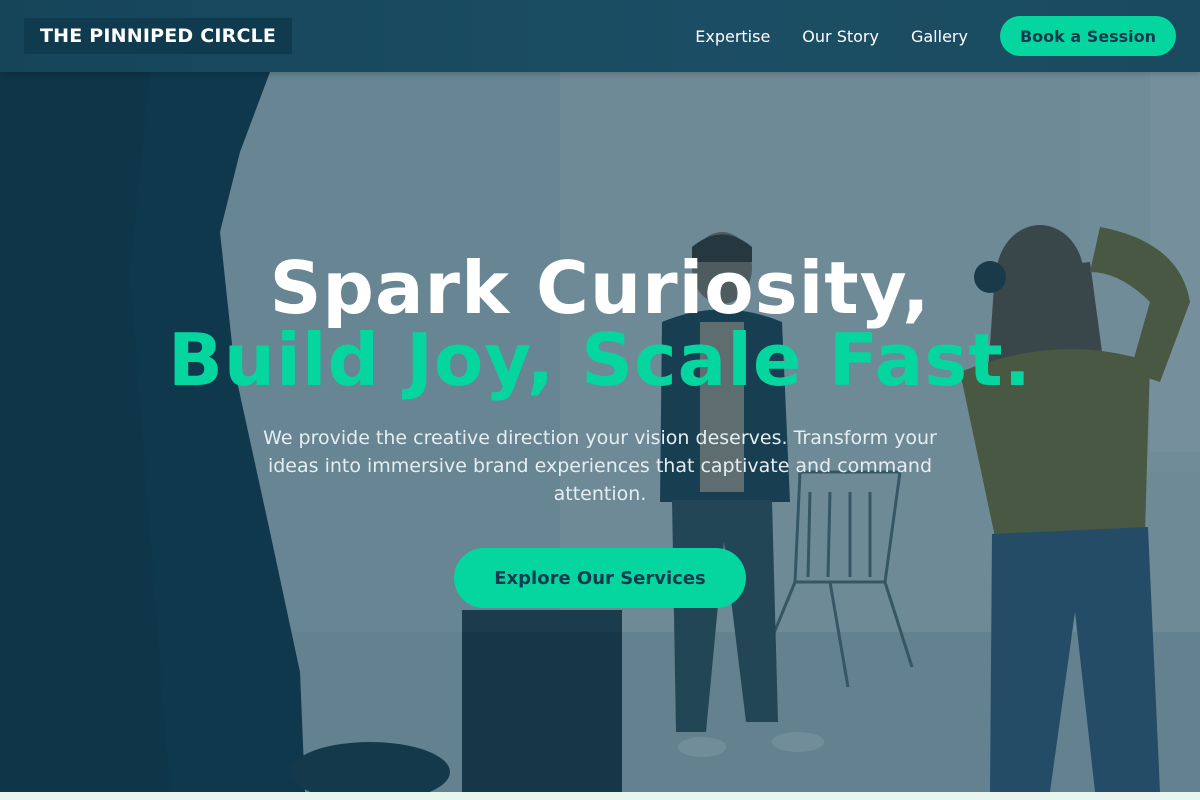 Image resolution: width=1200 pixels, height=800 pixels. Describe the element at coordinates (939, 36) in the screenshot. I see `nav-link-gallery: Gallery` at that location.